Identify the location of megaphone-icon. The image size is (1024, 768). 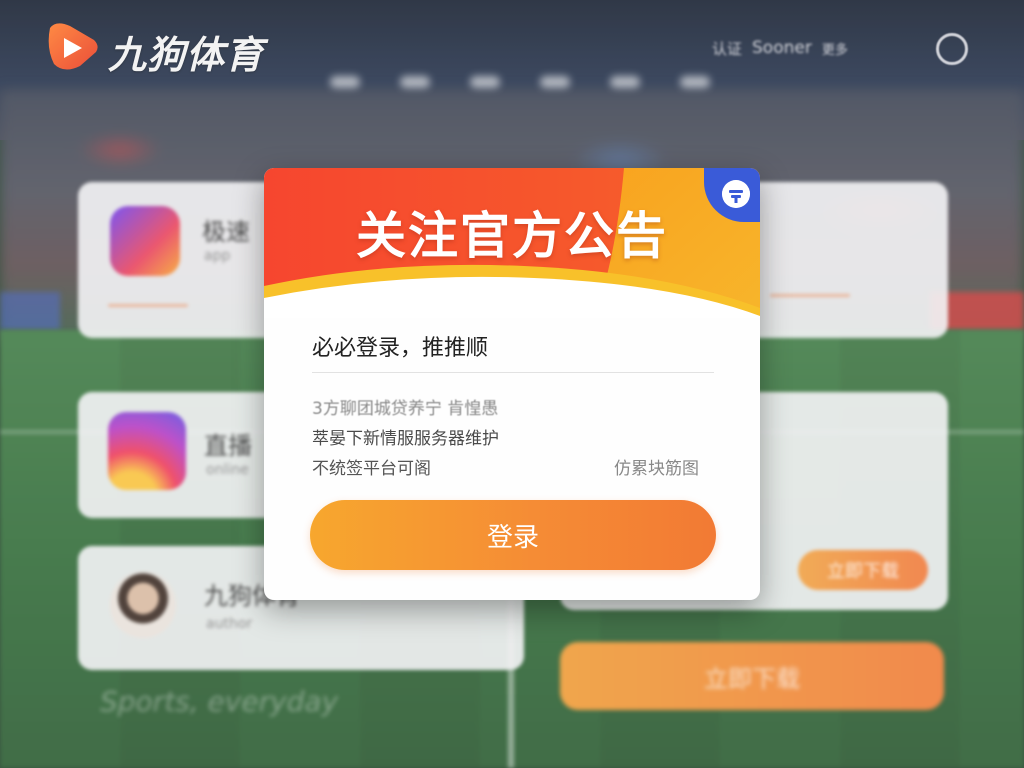
(736, 194).